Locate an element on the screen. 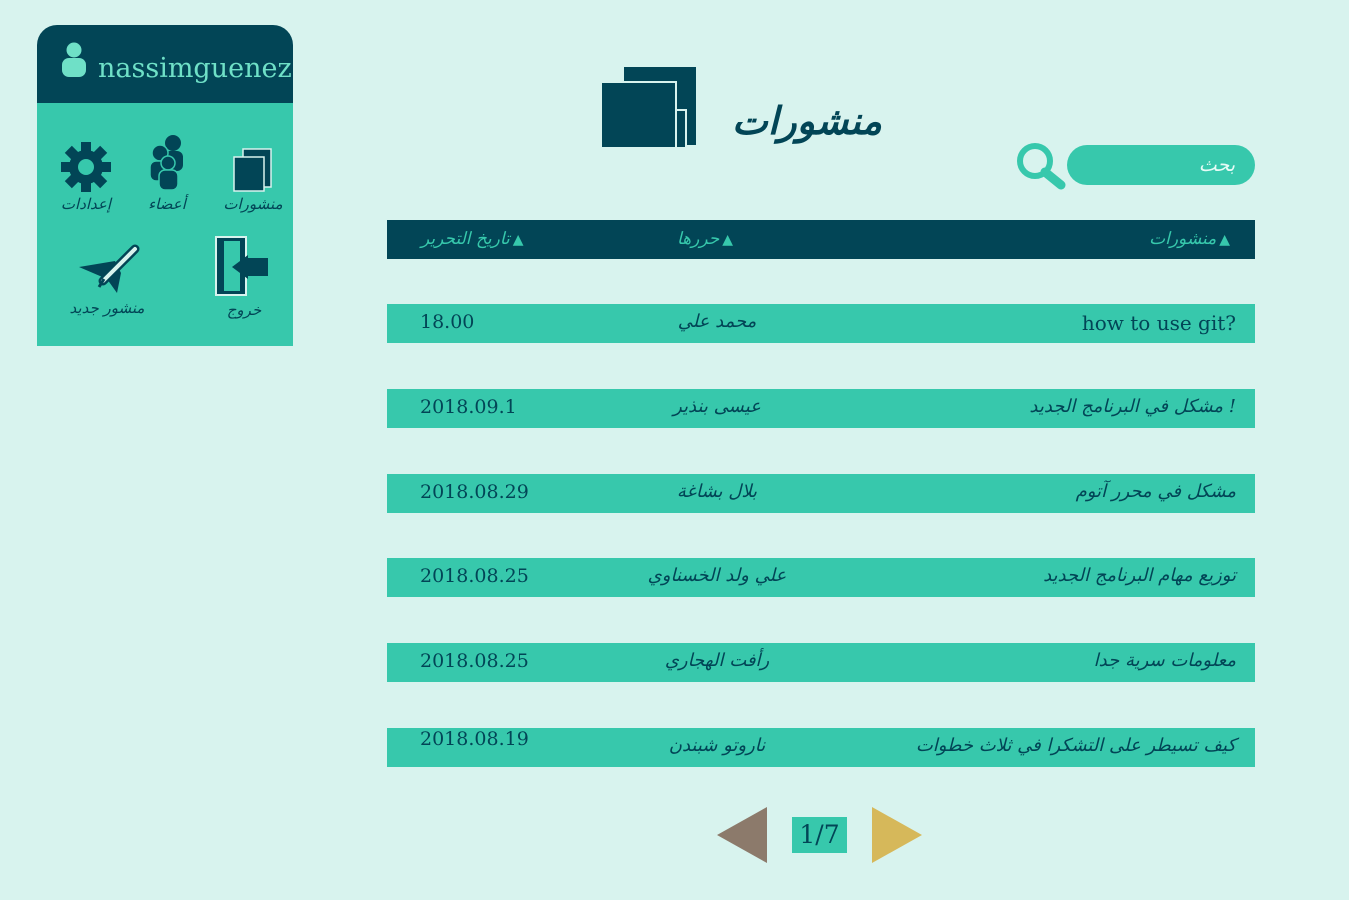 The width and height of the screenshot is (1349, 900). menu-new-post-label: منشور جديد is located at coordinates (107, 308).